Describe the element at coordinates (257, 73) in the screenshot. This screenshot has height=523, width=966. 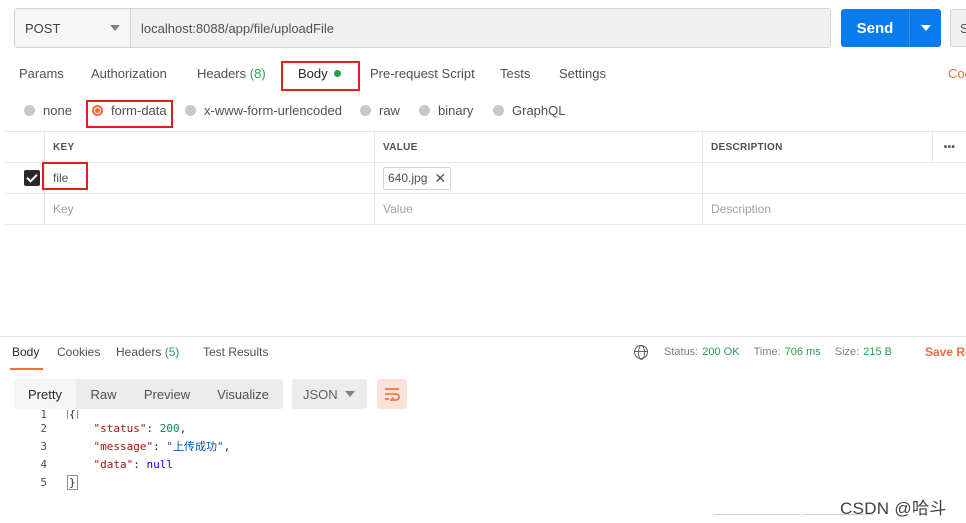
I see `headers-count: (8)` at that location.